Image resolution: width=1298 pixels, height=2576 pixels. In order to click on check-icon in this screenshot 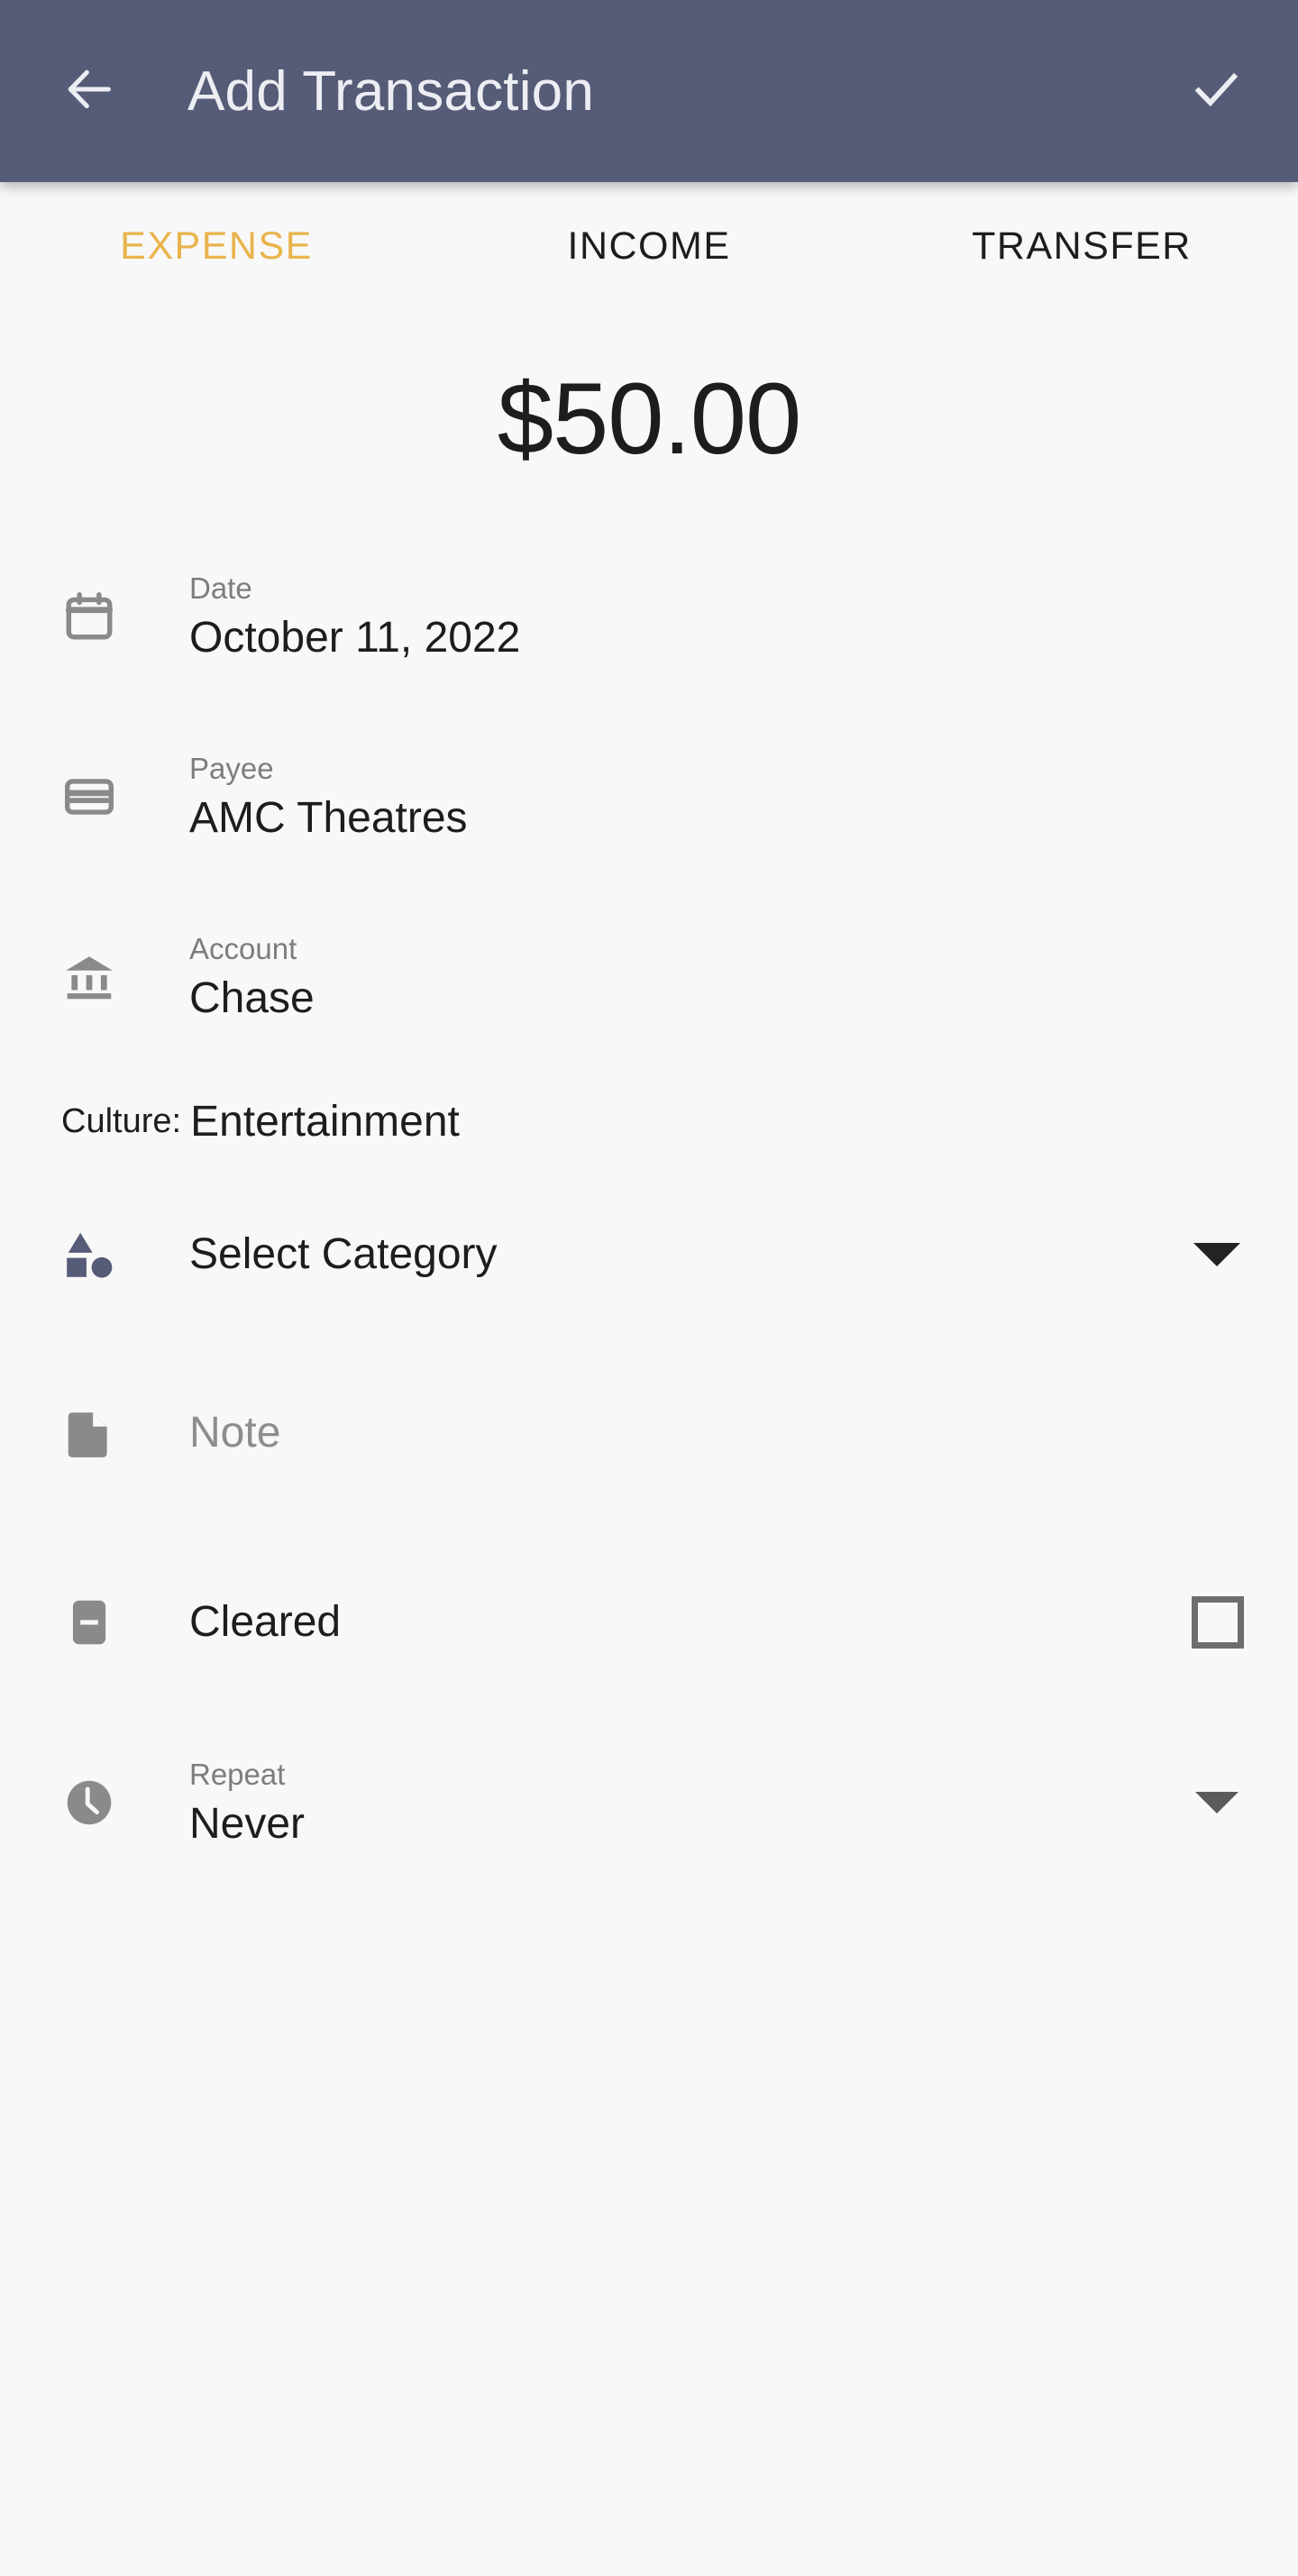, I will do `click(1216, 91)`.